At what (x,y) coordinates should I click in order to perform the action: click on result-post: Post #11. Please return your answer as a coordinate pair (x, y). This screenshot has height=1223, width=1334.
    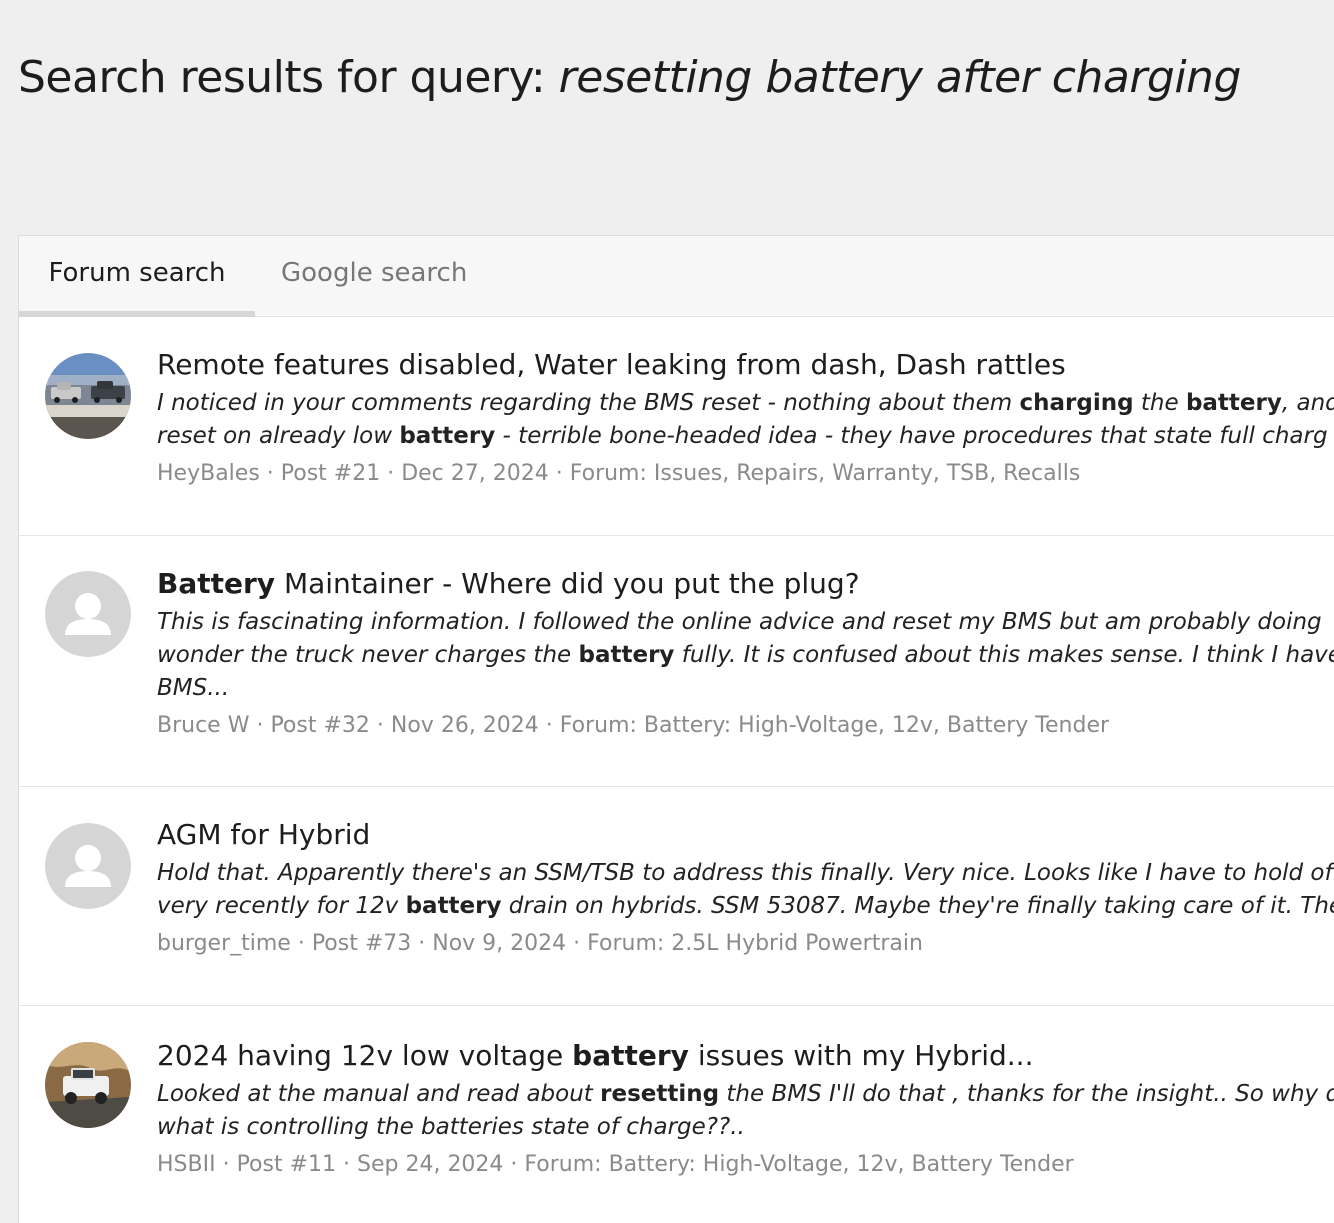
    Looking at the image, I should click on (286, 1164).